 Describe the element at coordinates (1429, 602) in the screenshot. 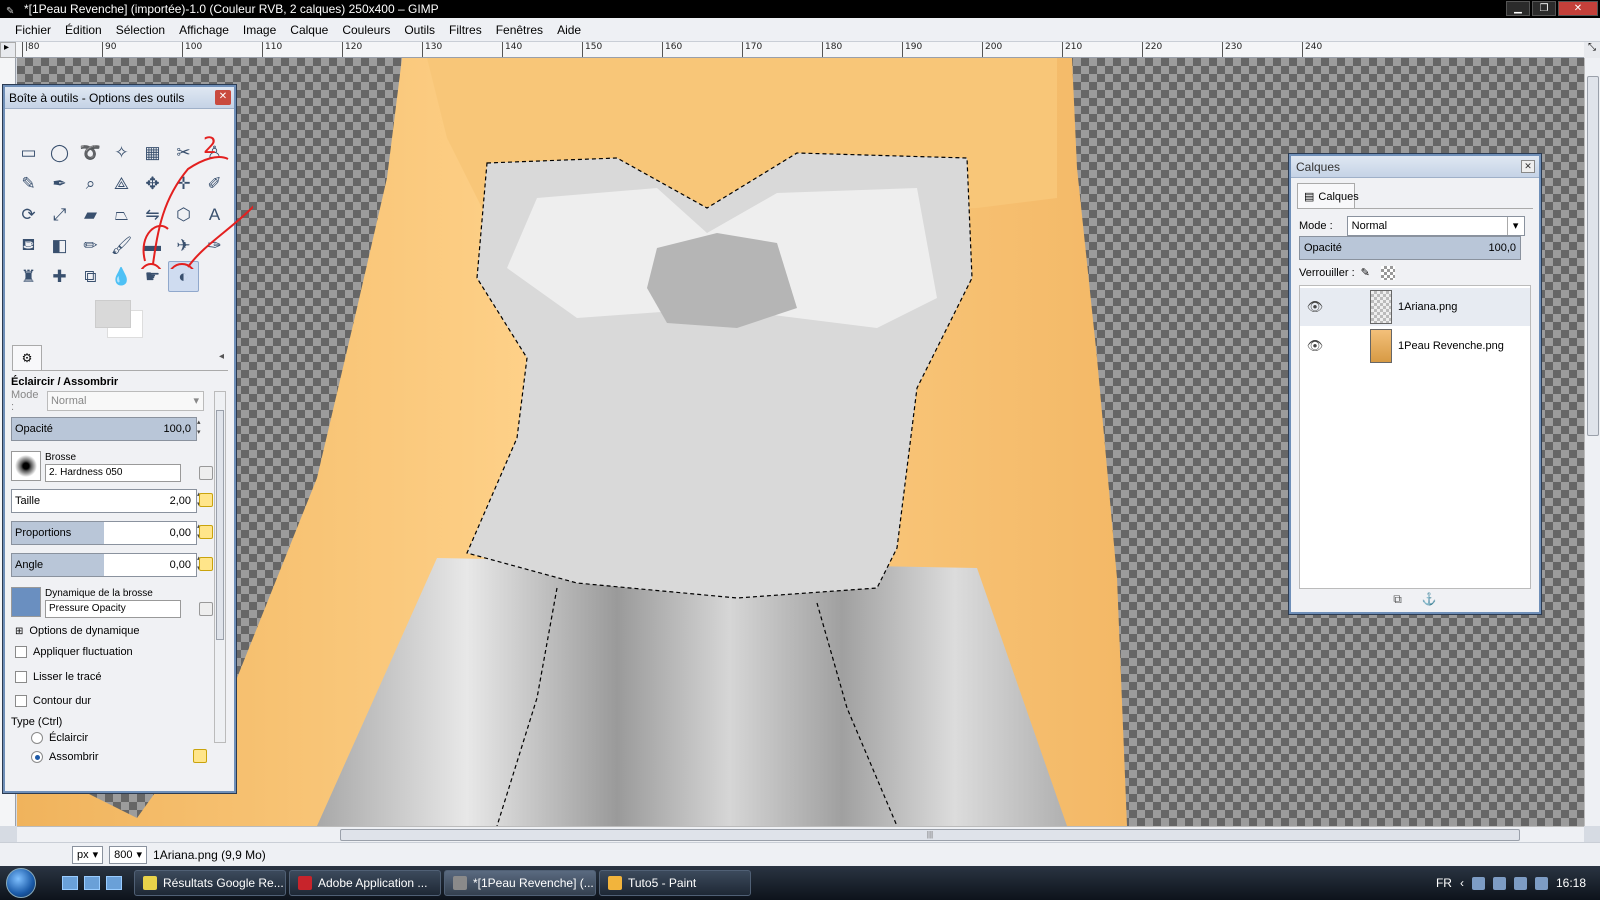

I see `anchor-layer-icon: ⚓` at that location.